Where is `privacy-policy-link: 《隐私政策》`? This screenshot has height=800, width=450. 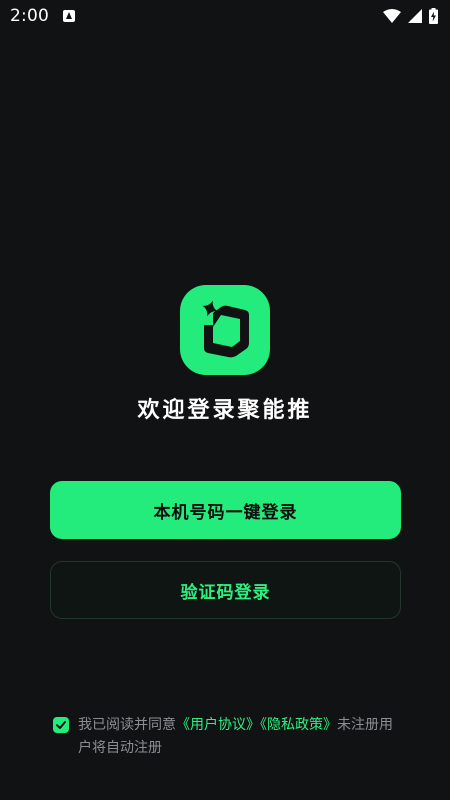
privacy-policy-link: 《隐私政策》 is located at coordinates (298, 725).